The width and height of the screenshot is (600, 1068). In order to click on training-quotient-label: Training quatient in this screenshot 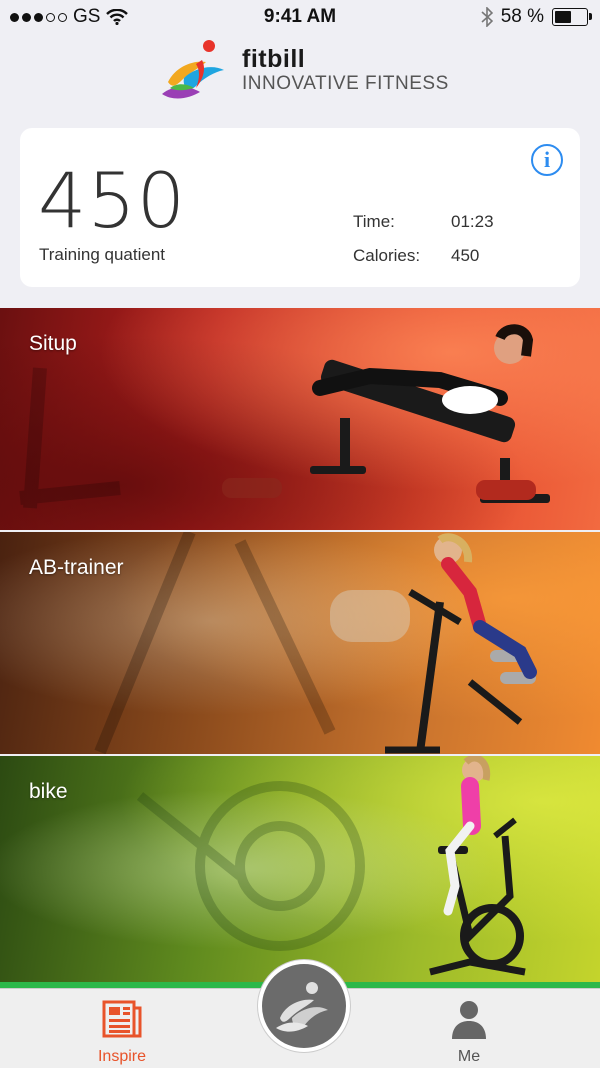, I will do `click(102, 254)`.